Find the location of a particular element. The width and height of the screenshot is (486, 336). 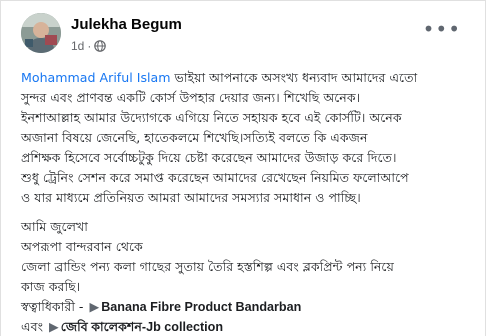

author-avatar is located at coordinates (41, 33).